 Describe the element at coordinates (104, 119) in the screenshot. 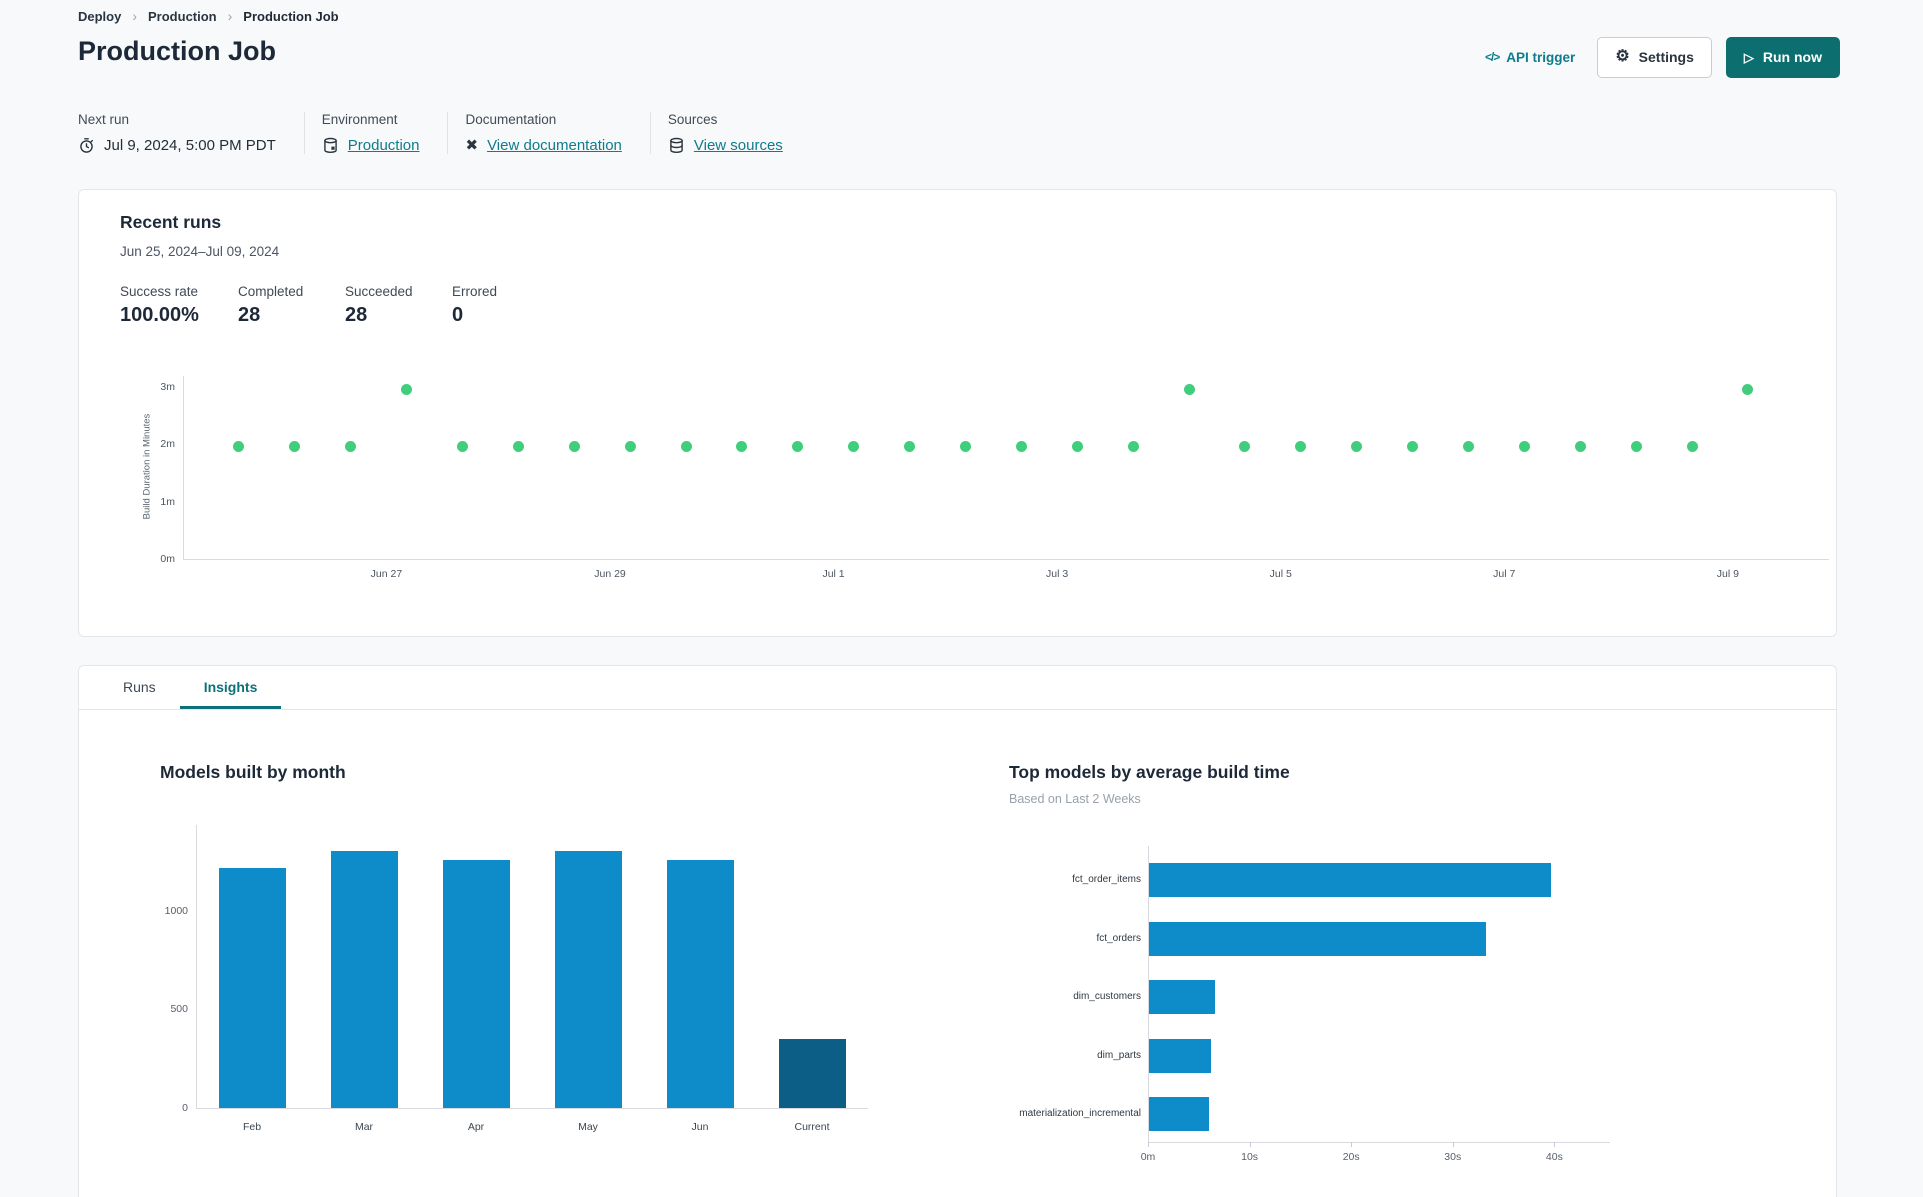

I see `next-run-label: Next run` at that location.